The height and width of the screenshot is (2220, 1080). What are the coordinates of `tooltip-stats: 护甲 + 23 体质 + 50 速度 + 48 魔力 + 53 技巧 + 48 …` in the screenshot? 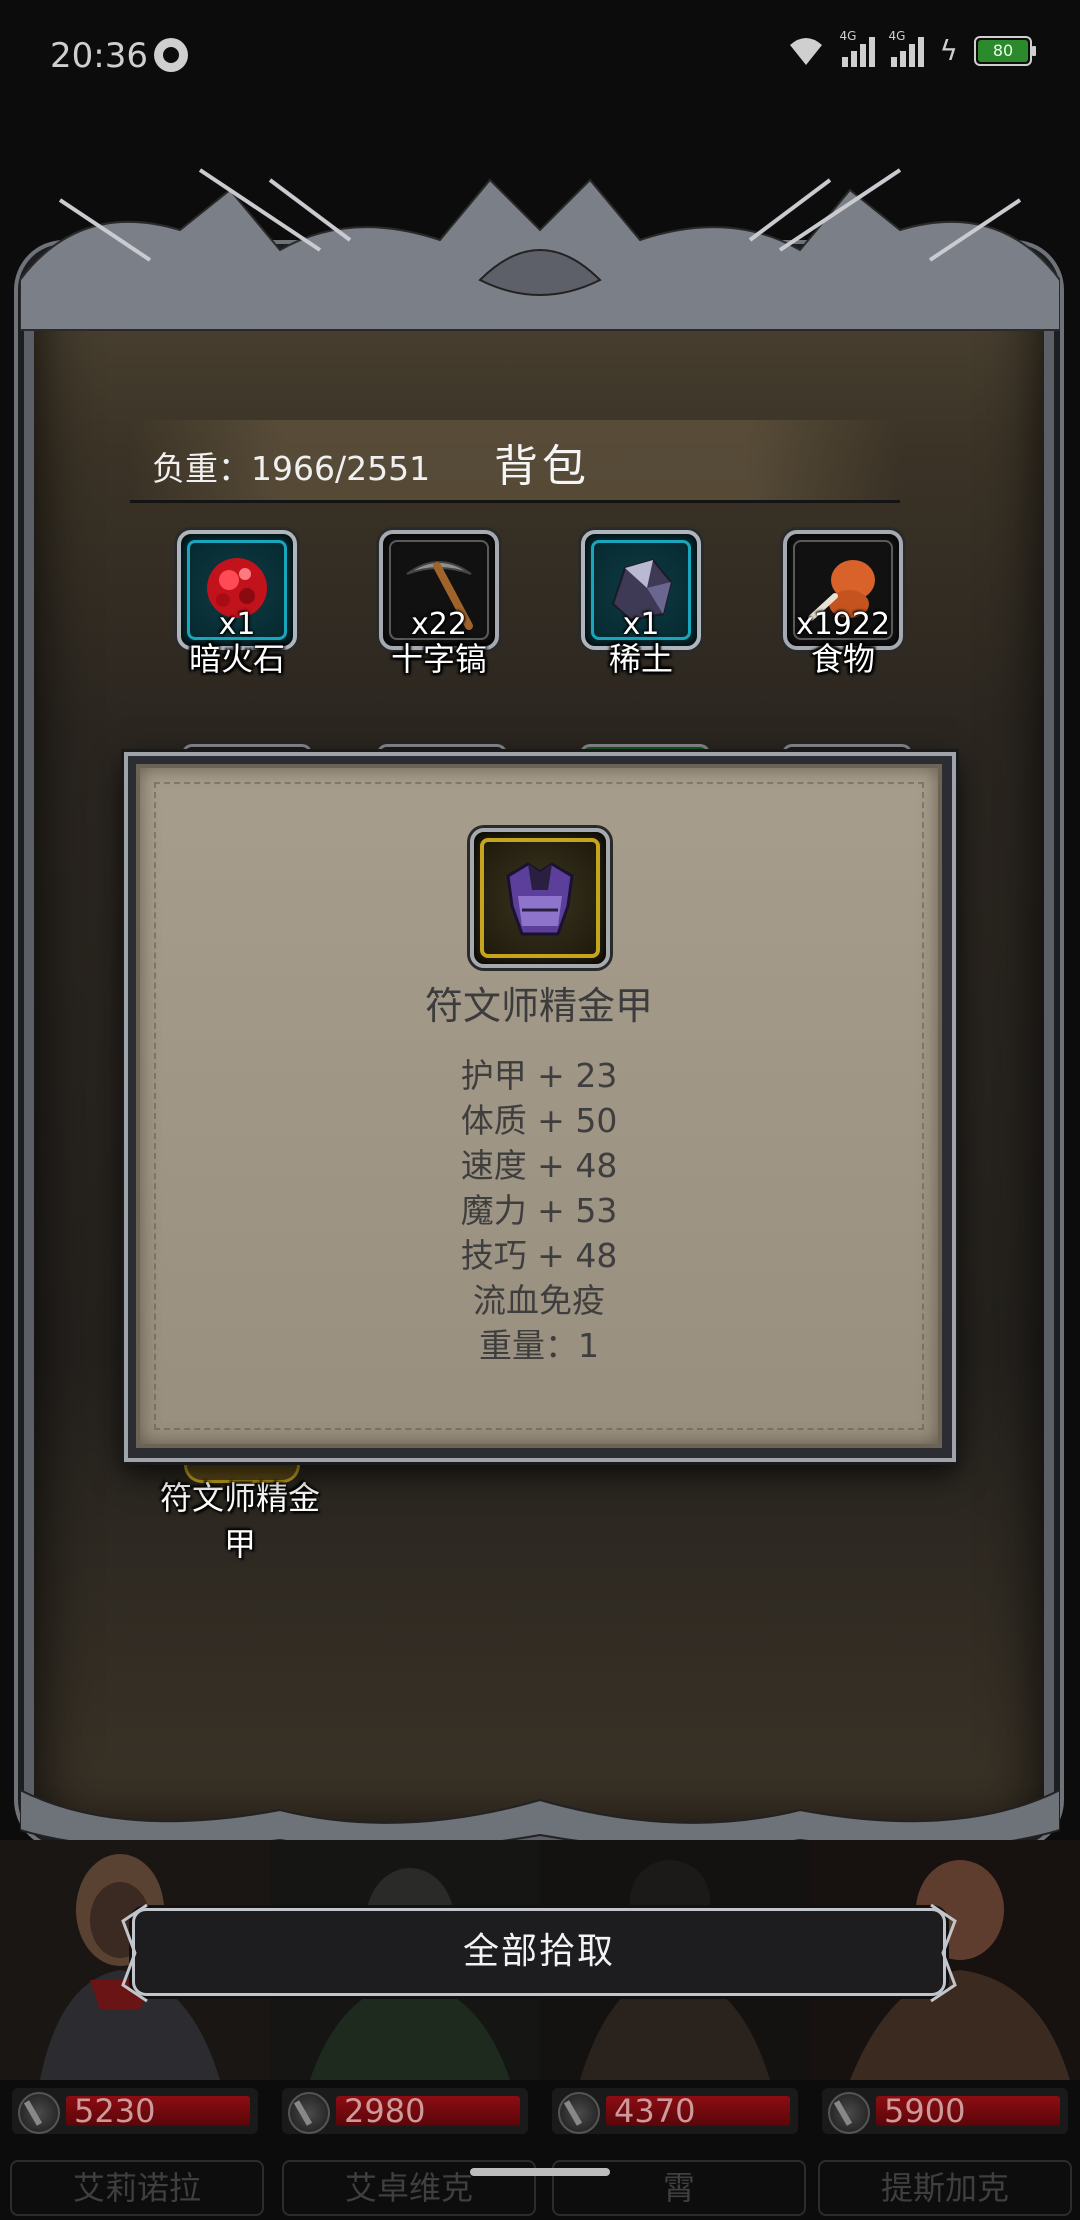 It's located at (539, 1210).